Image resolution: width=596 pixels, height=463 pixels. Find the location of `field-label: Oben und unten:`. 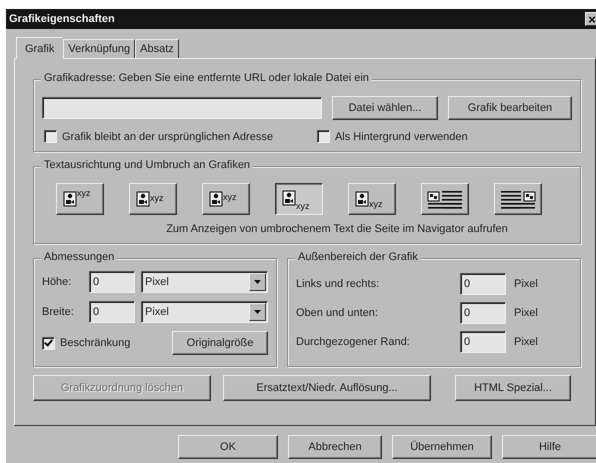

field-label: Oben und unten: is located at coordinates (337, 313).